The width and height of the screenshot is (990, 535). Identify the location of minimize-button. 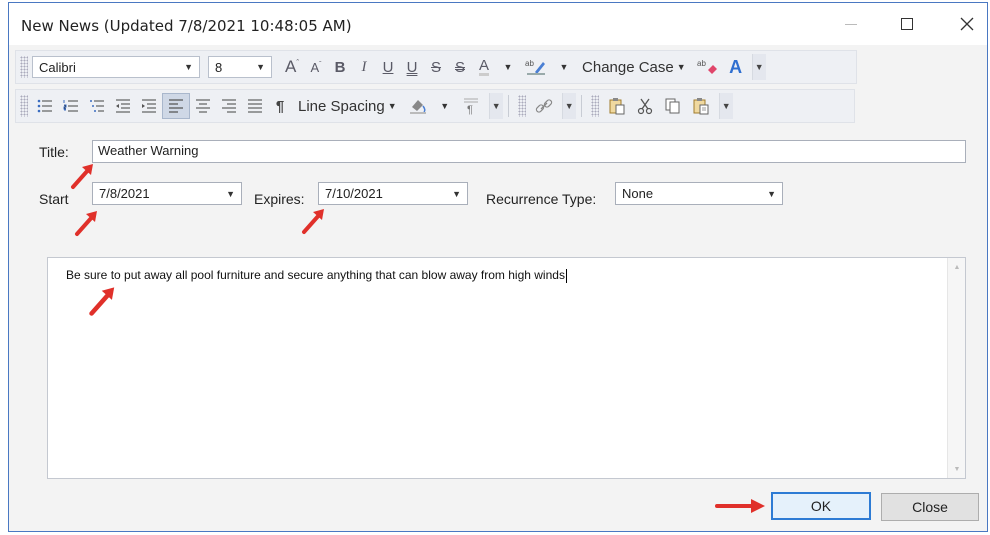
(851, 24).